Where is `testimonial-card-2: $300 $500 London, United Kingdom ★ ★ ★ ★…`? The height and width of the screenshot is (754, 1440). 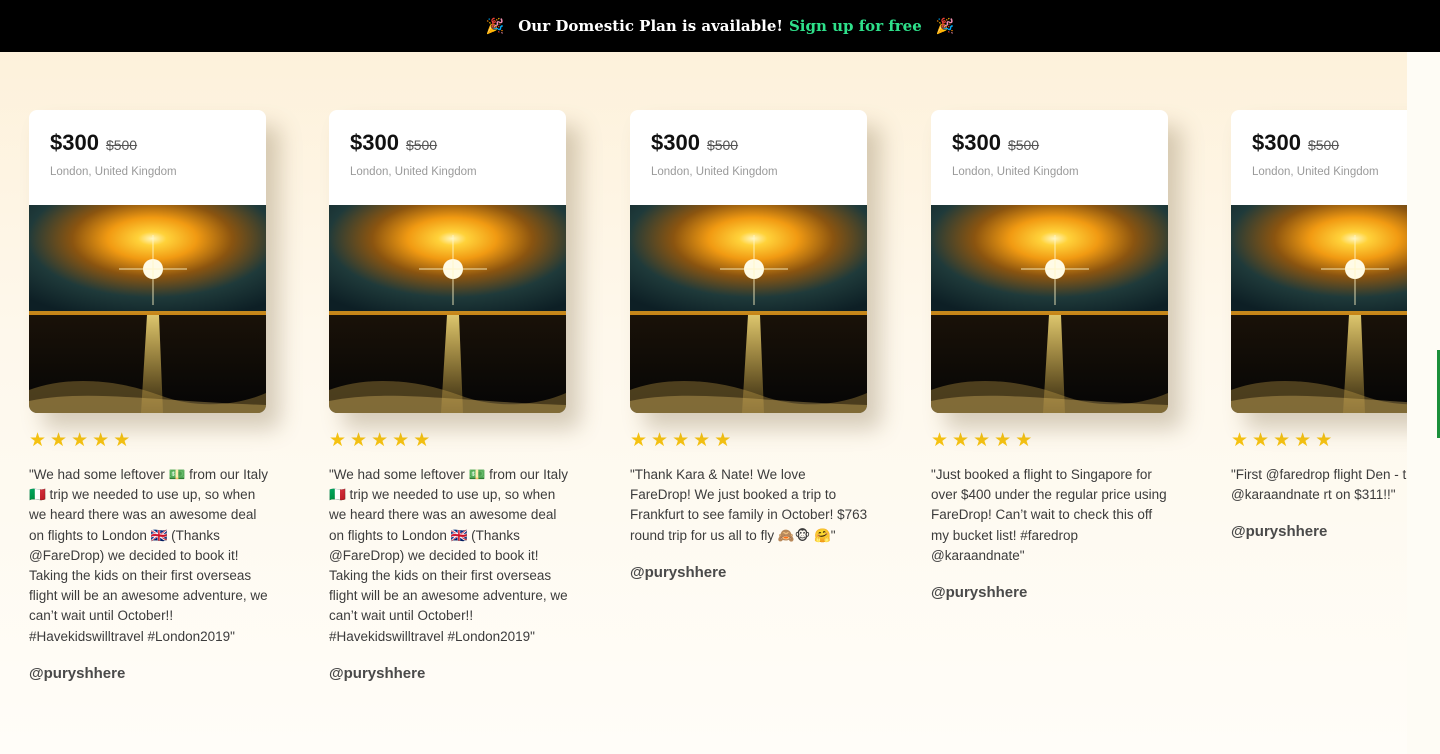 testimonial-card-2: $300 $500 London, United Kingdom ★ ★ ★ ★… is located at coordinates (449, 396).